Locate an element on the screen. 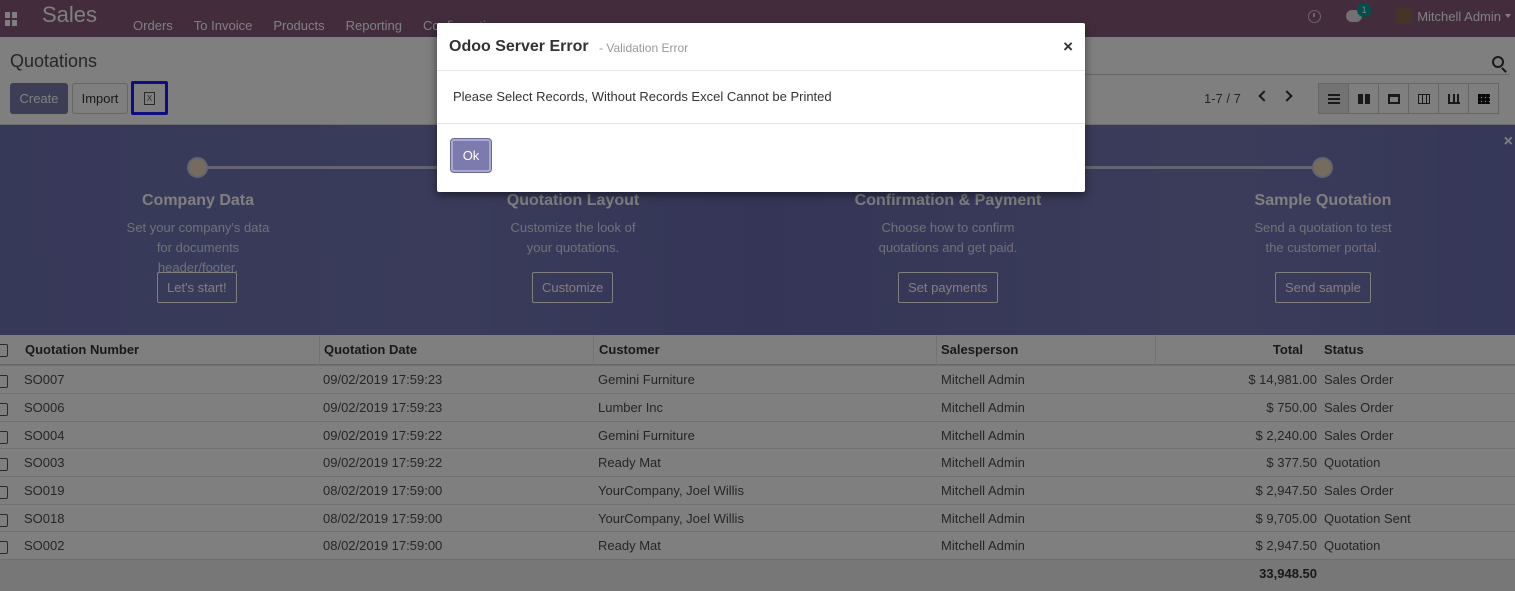  dialog-header: Odoo Server Error - Validation Error × is located at coordinates (761, 47).